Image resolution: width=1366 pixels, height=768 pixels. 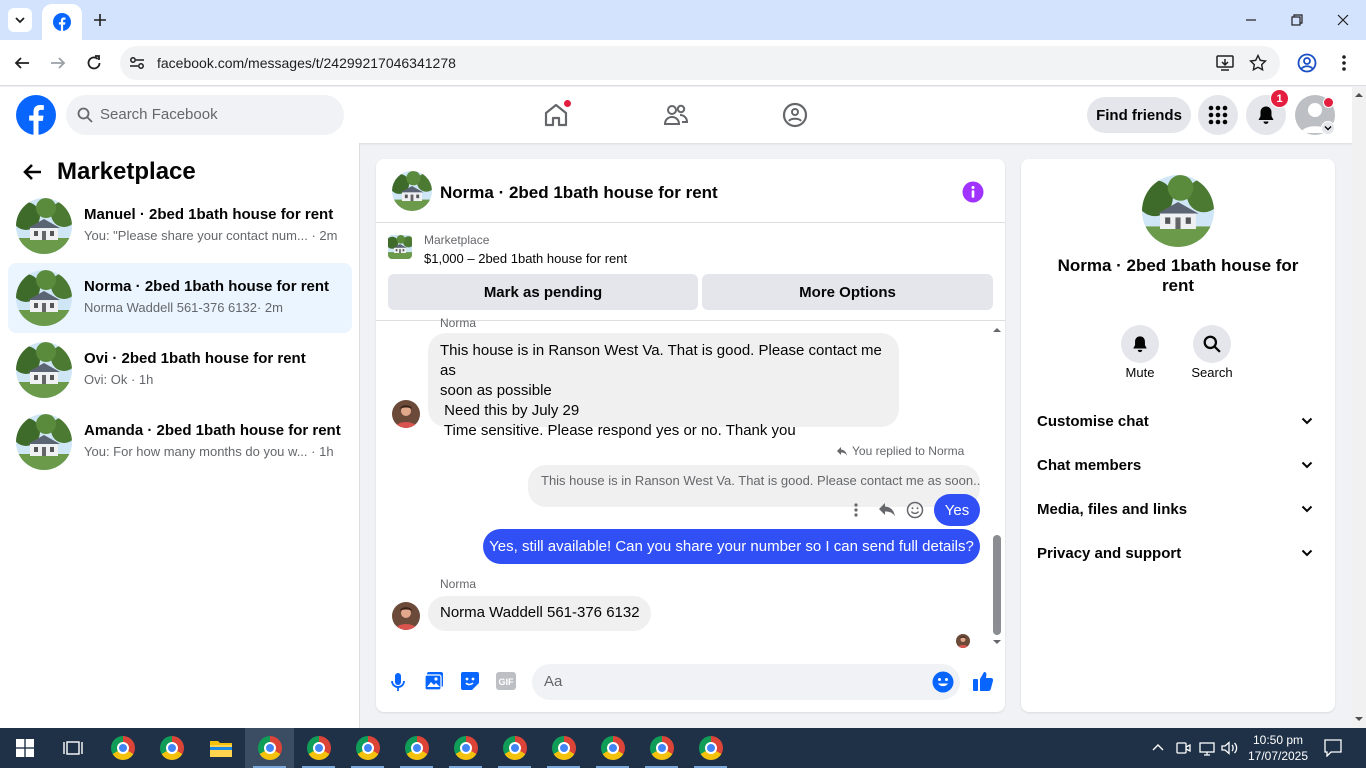 I want to click on menu-grid-icon, so click(x=1218, y=115).